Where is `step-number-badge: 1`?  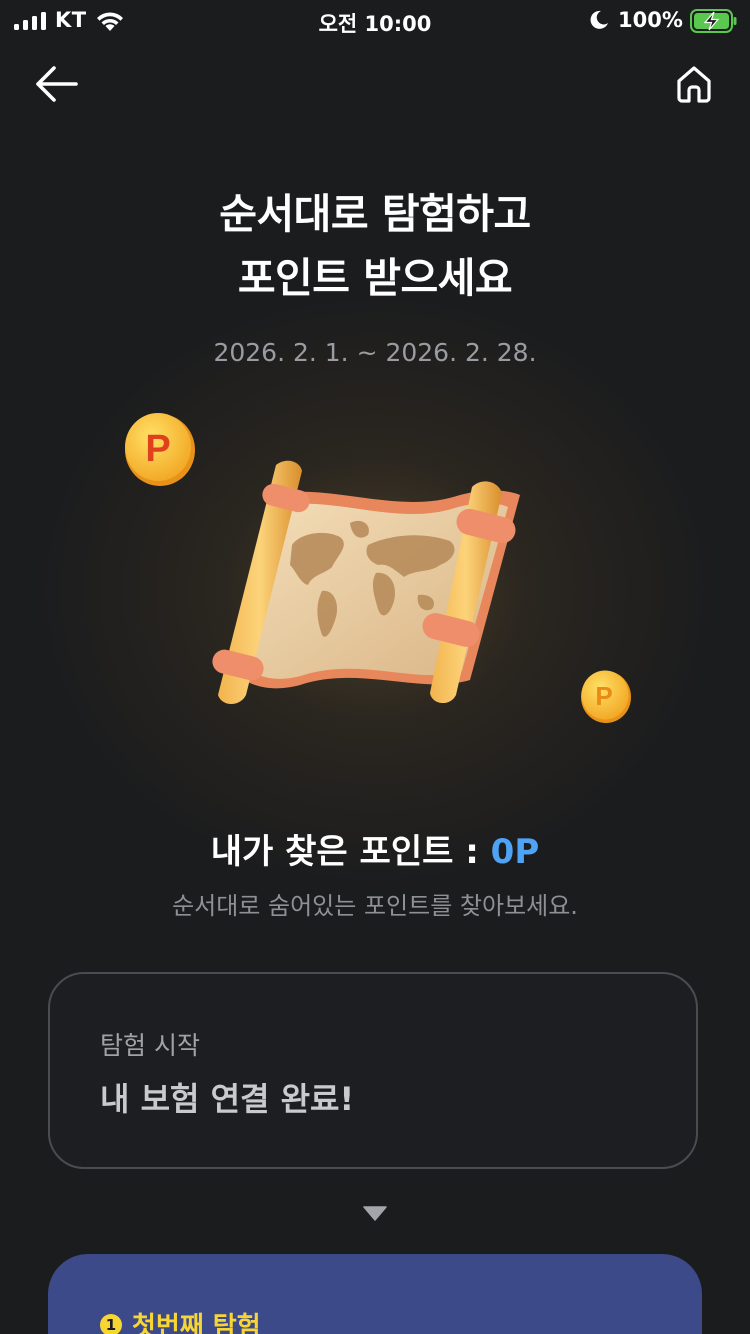 step-number-badge: 1 is located at coordinates (111, 1324).